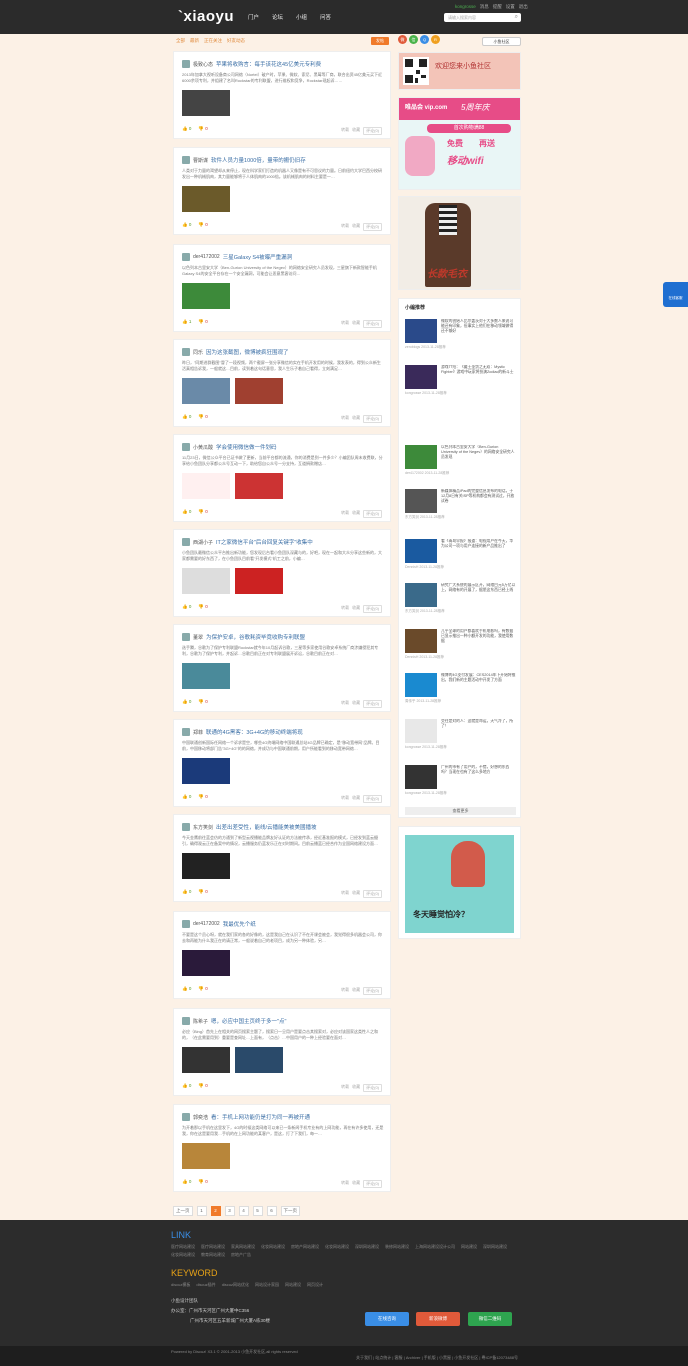 This screenshot has height=1366, width=688. Describe the element at coordinates (277, 17) in the screenshot. I see `nav-item-forum: 论坛` at that location.